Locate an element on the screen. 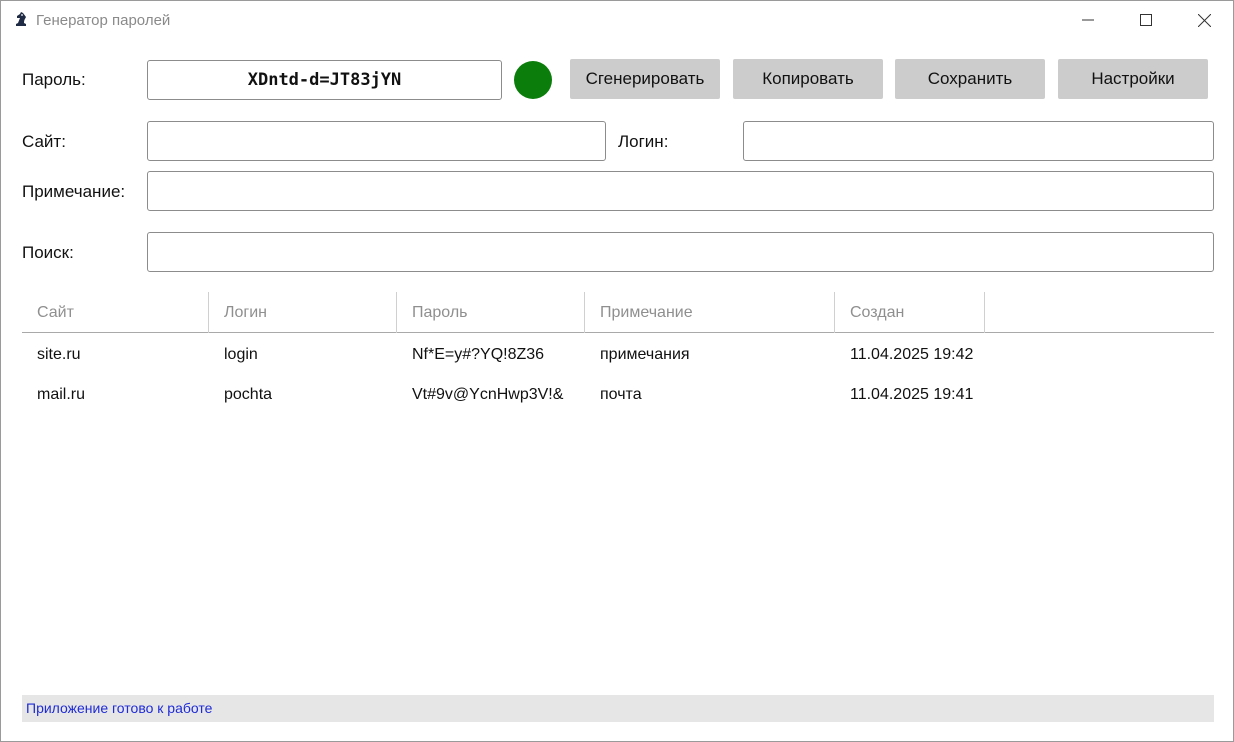  status-bar: Приложение готово к работе is located at coordinates (618, 708).